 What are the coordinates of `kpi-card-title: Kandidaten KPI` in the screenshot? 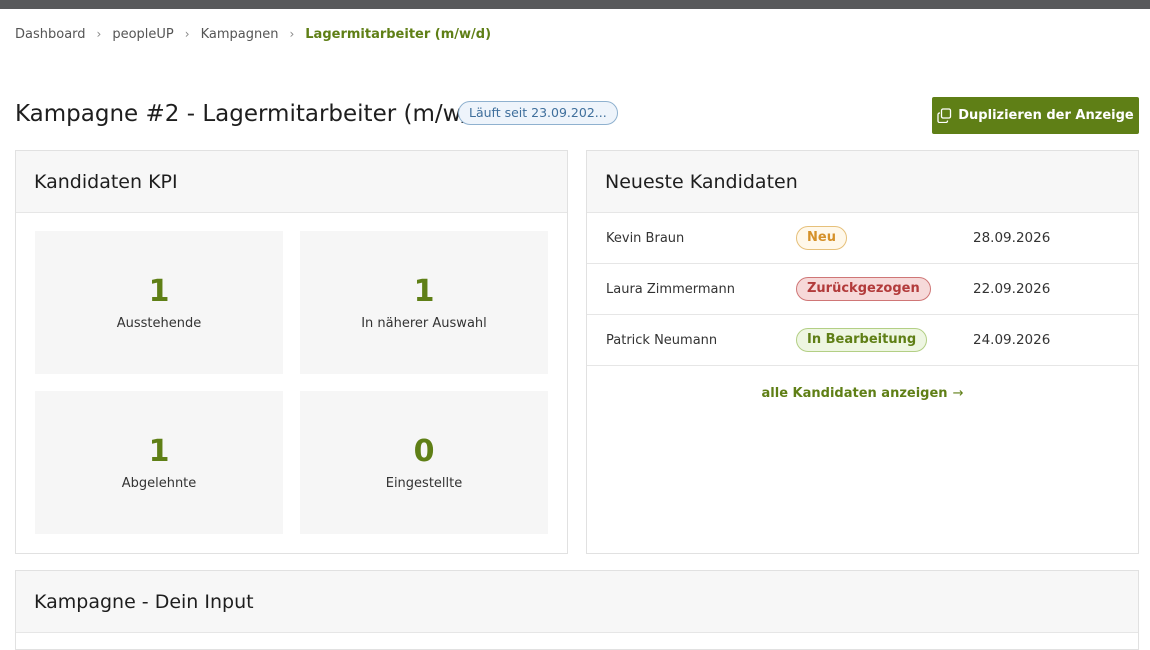 It's located at (106, 181).